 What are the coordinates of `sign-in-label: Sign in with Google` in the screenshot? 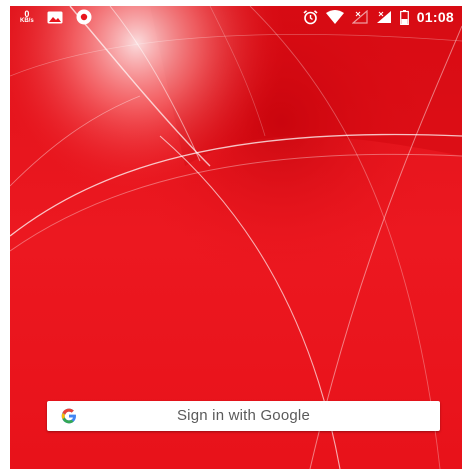 It's located at (243, 415).